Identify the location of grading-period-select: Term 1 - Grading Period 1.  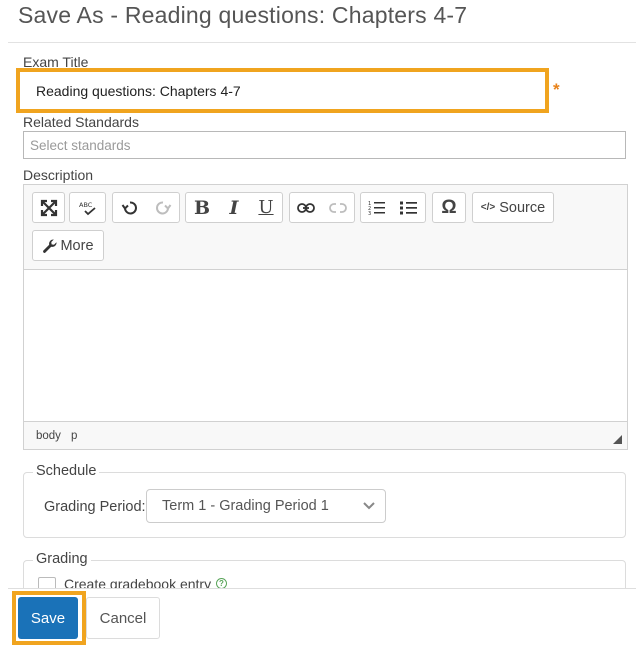
(266, 506).